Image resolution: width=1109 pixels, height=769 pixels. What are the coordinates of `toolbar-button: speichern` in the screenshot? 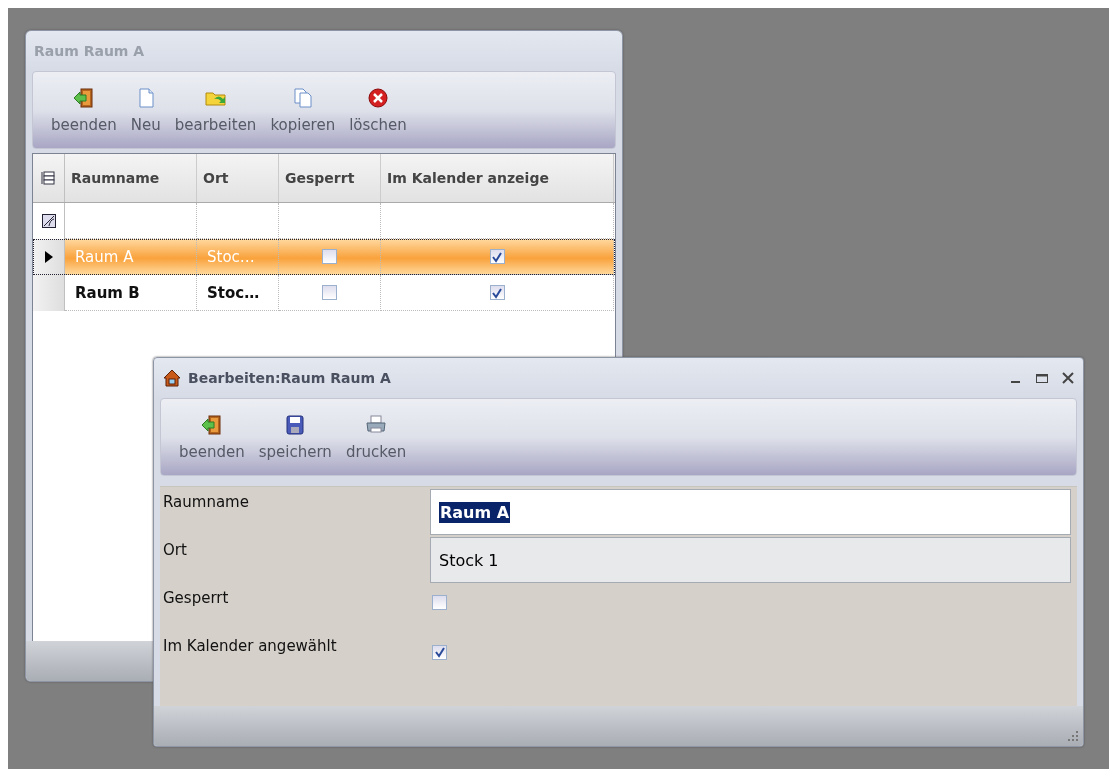 It's located at (295, 437).